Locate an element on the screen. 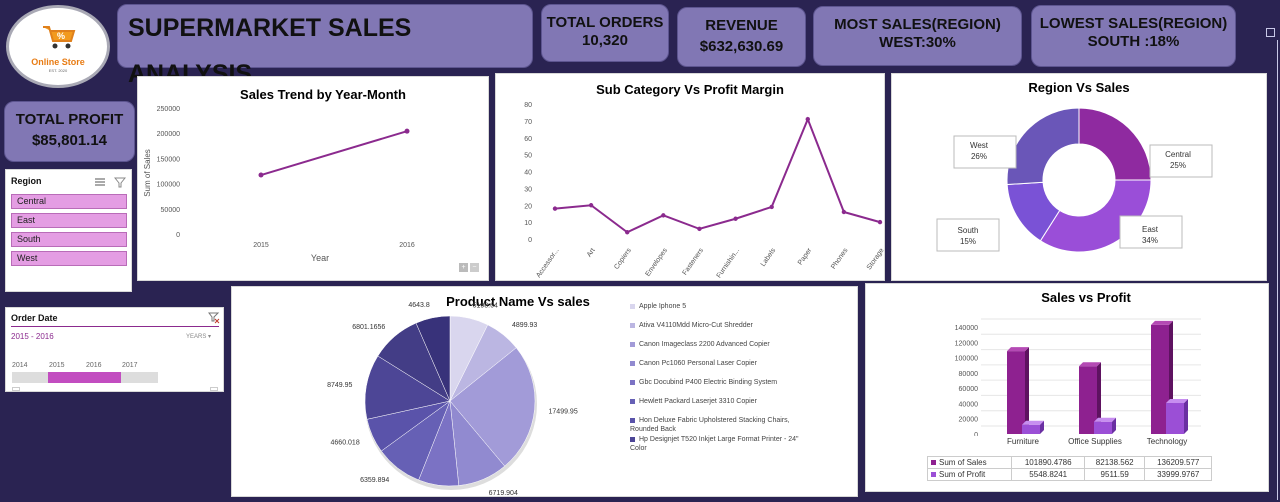 The image size is (1280, 502). multi-select-icon is located at coordinates (100, 180).